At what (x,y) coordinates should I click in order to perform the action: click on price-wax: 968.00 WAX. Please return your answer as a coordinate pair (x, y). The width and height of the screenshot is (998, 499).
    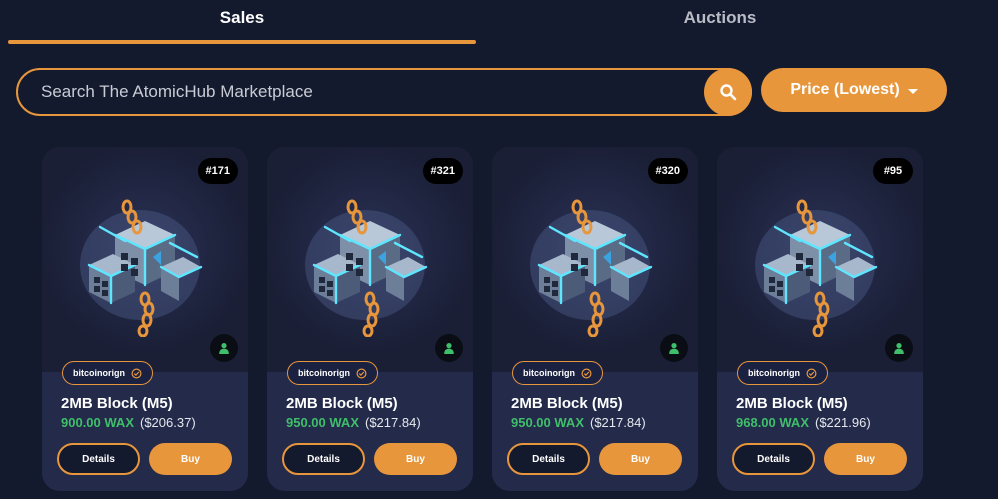
    Looking at the image, I should click on (772, 422).